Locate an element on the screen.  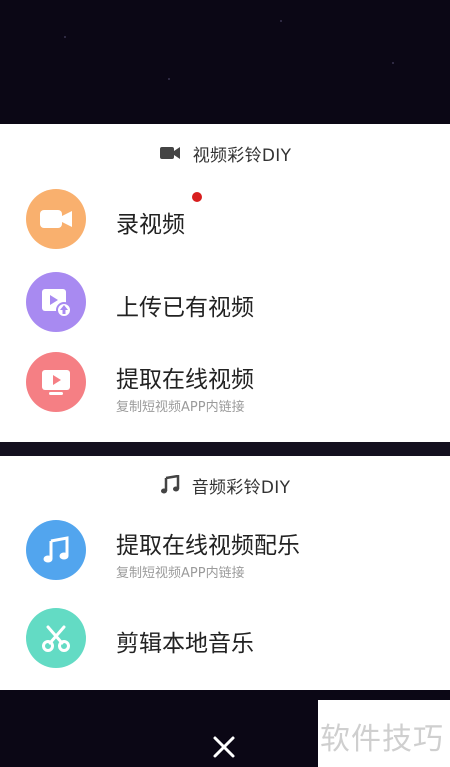
close-icon is located at coordinates (224, 749).